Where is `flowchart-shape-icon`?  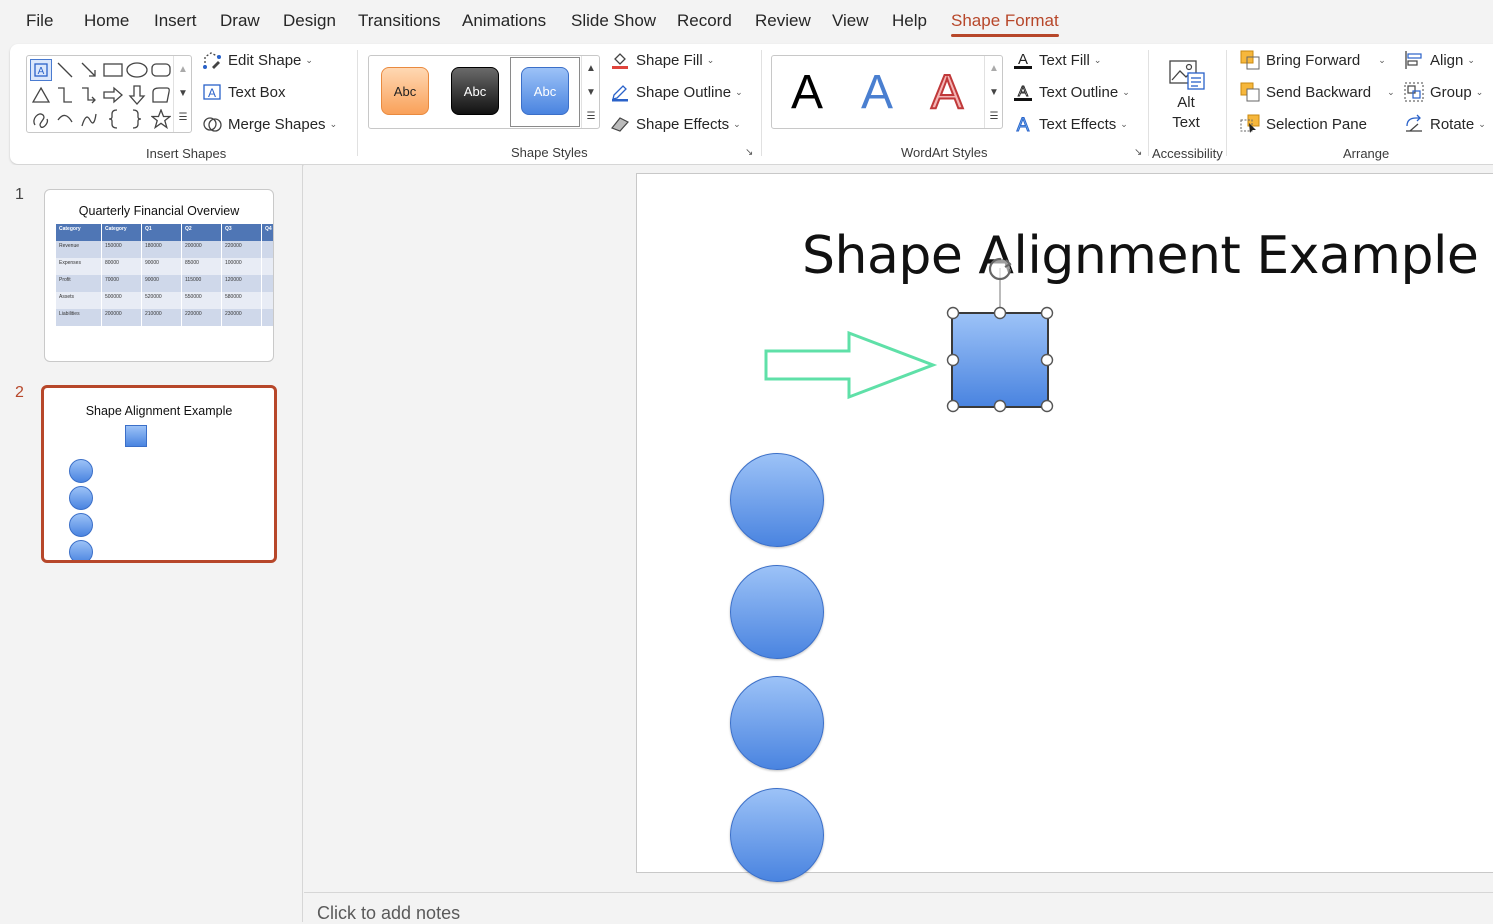 flowchart-shape-icon is located at coordinates (161, 95).